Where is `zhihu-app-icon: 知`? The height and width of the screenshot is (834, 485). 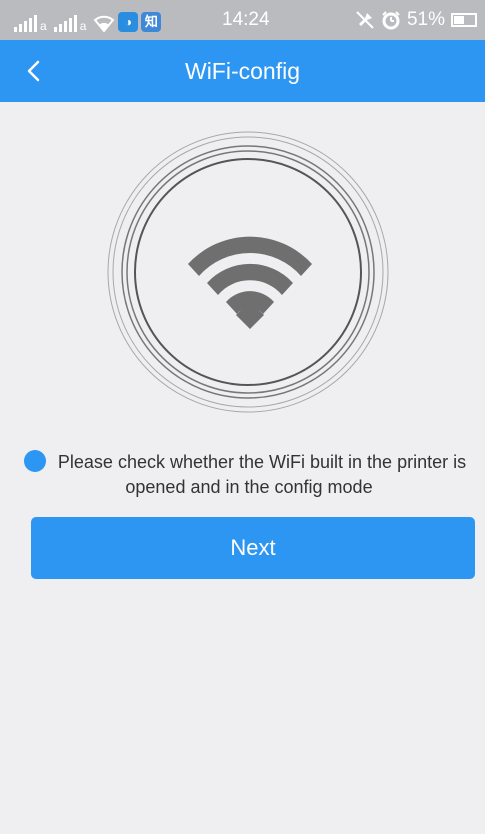 zhihu-app-icon: 知 is located at coordinates (151, 22).